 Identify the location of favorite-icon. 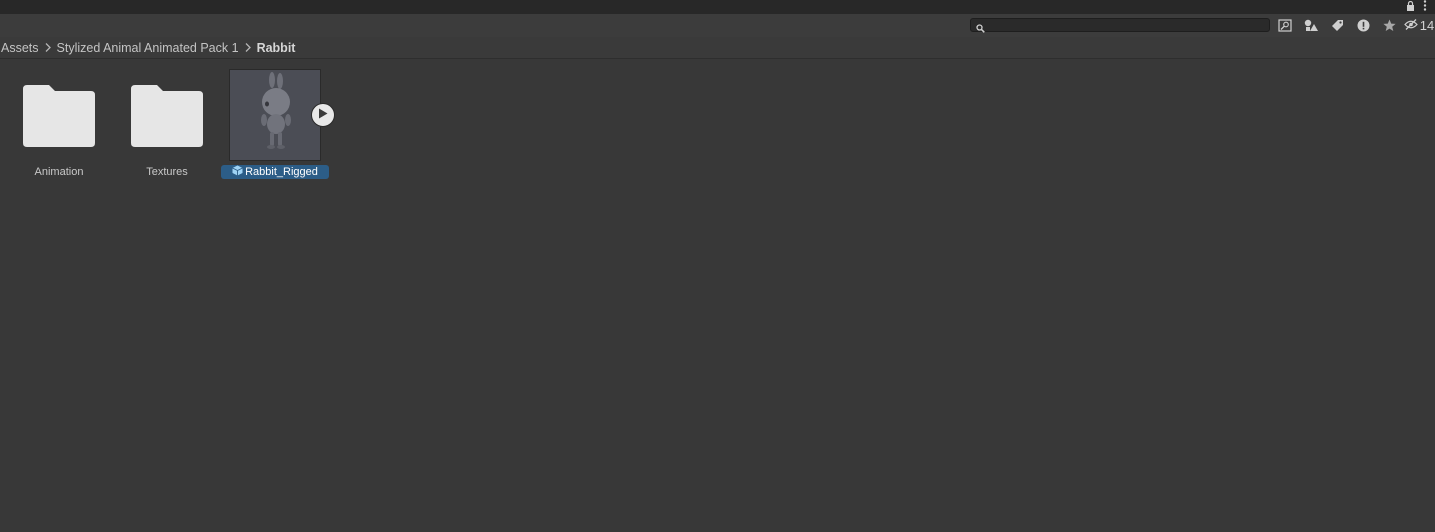
(1389, 25).